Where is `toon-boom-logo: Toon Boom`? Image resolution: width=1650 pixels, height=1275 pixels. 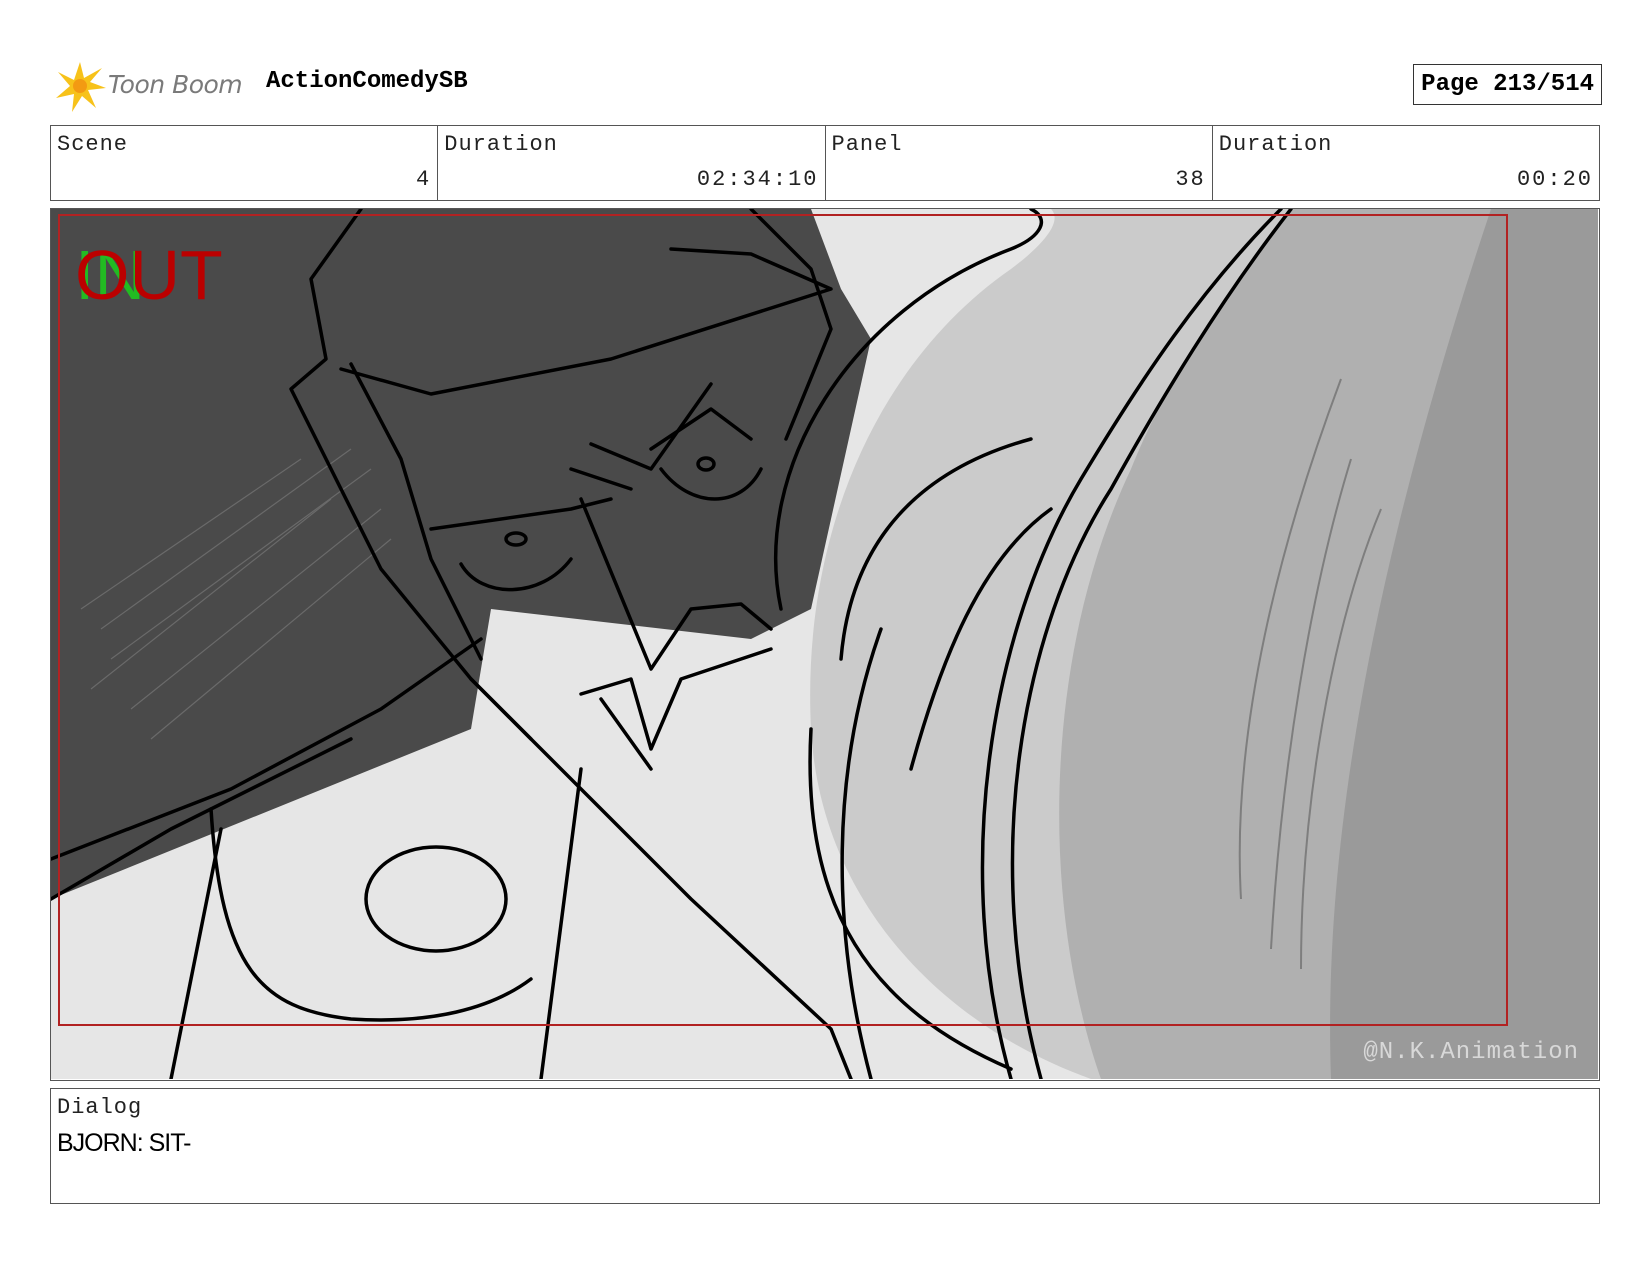 toon-boom-logo: Toon Boom is located at coordinates (152, 86).